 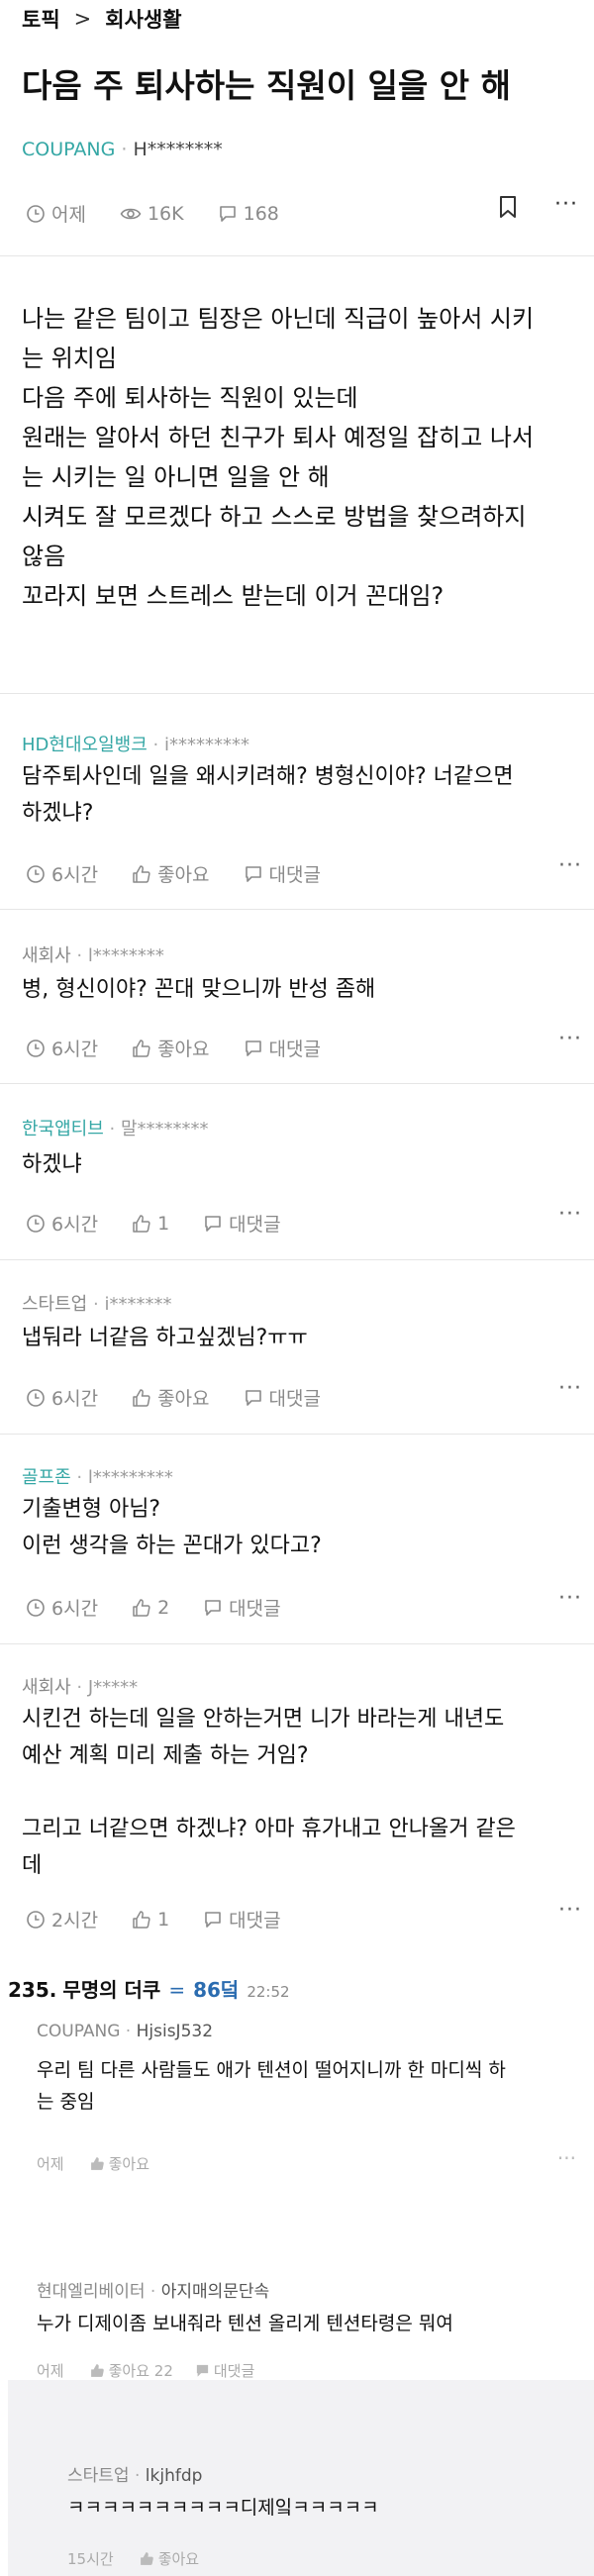 I want to click on like-button: 좋아요 22, so click(x=131, y=2370).